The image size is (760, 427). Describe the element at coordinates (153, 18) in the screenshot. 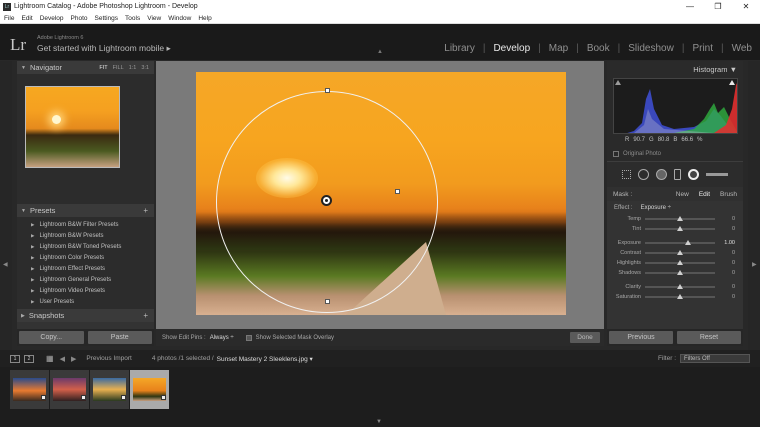

I see `menu-view: View` at that location.